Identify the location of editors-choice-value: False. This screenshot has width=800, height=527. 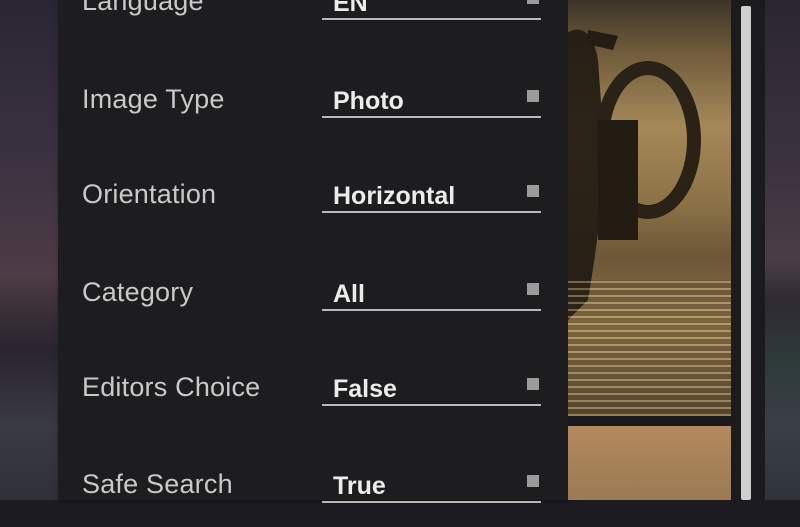
(365, 389).